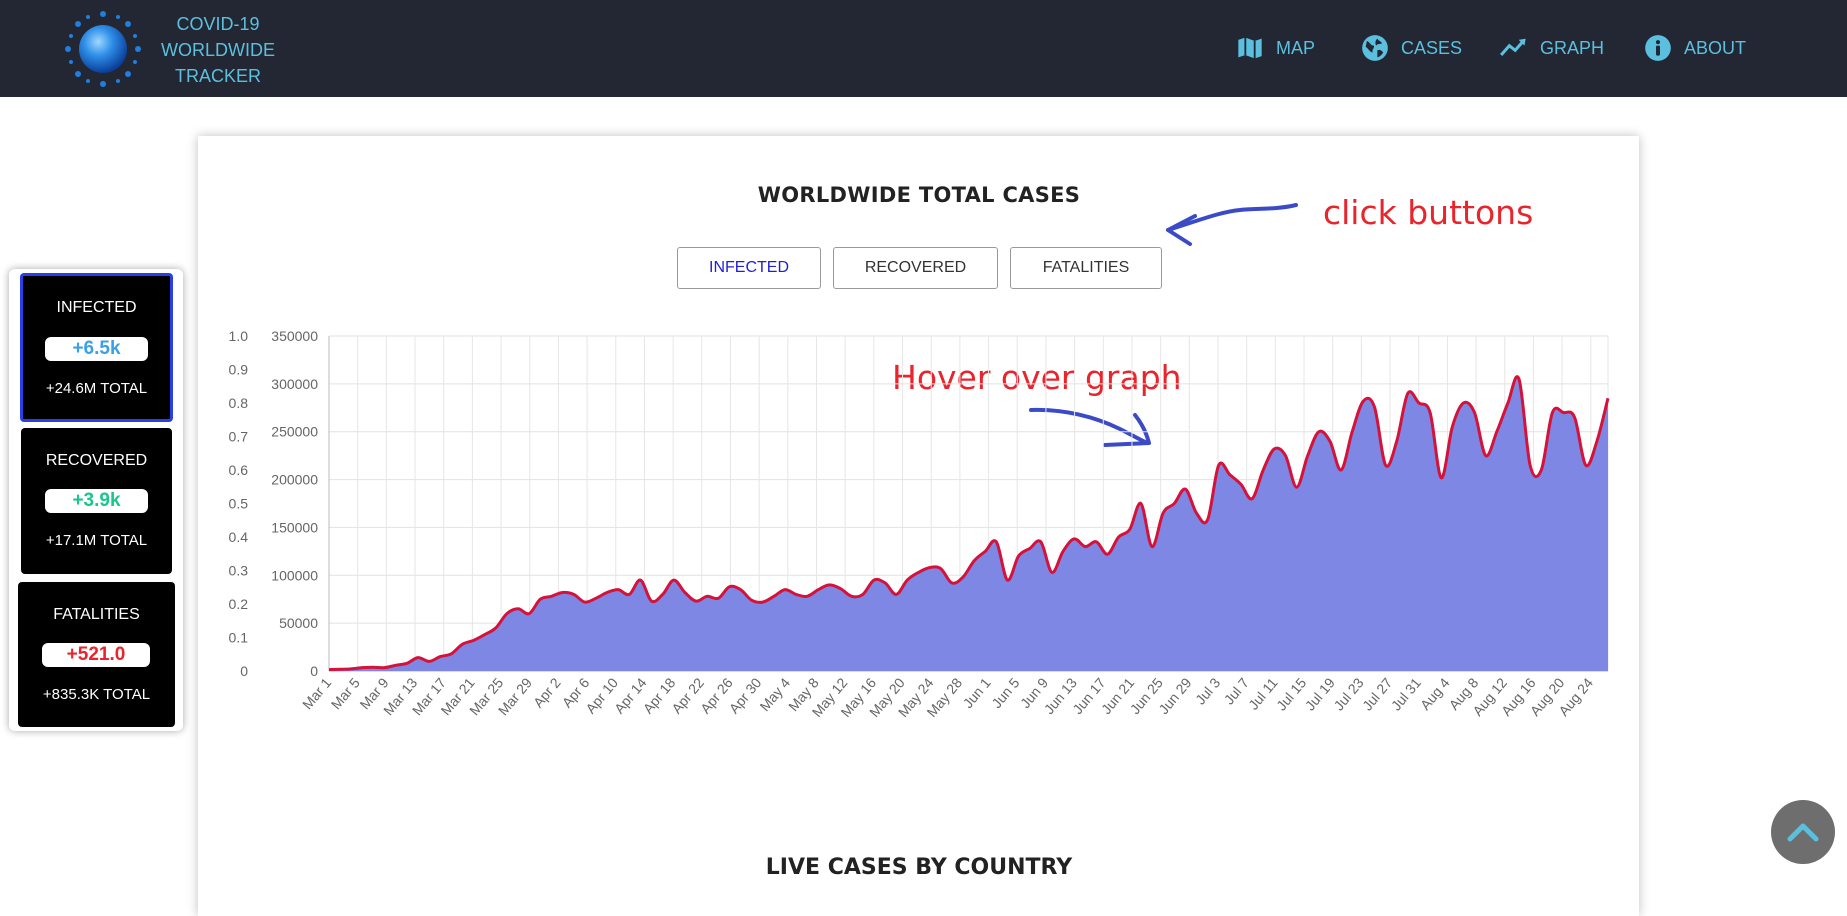 Image resolution: width=1847 pixels, height=916 pixels. I want to click on x-tick-label: Jun 1, so click(977, 692).